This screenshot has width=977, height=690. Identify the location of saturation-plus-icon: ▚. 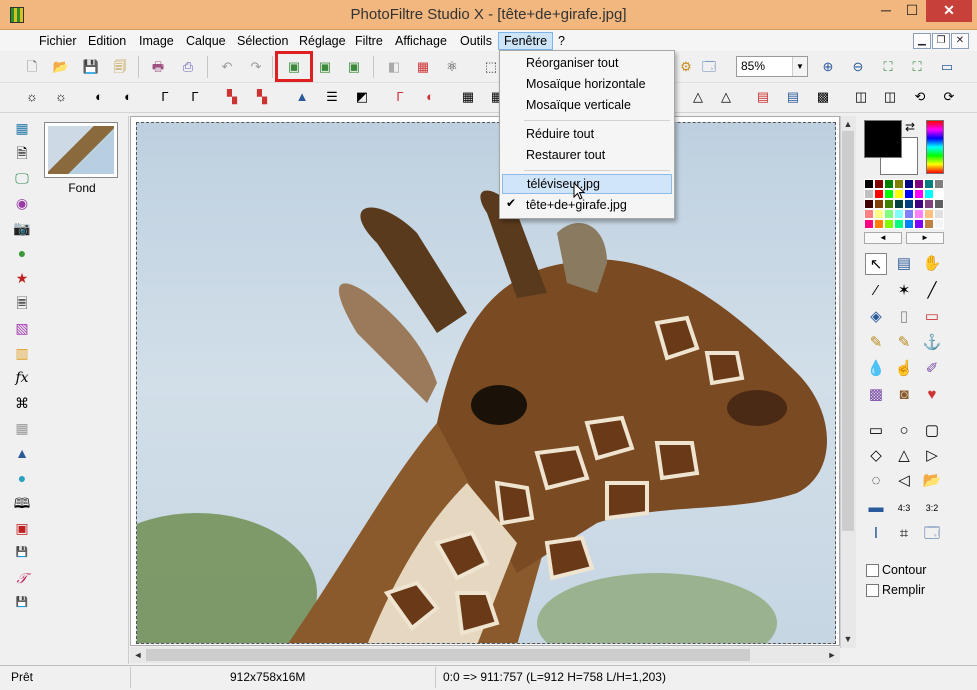
(262, 97).